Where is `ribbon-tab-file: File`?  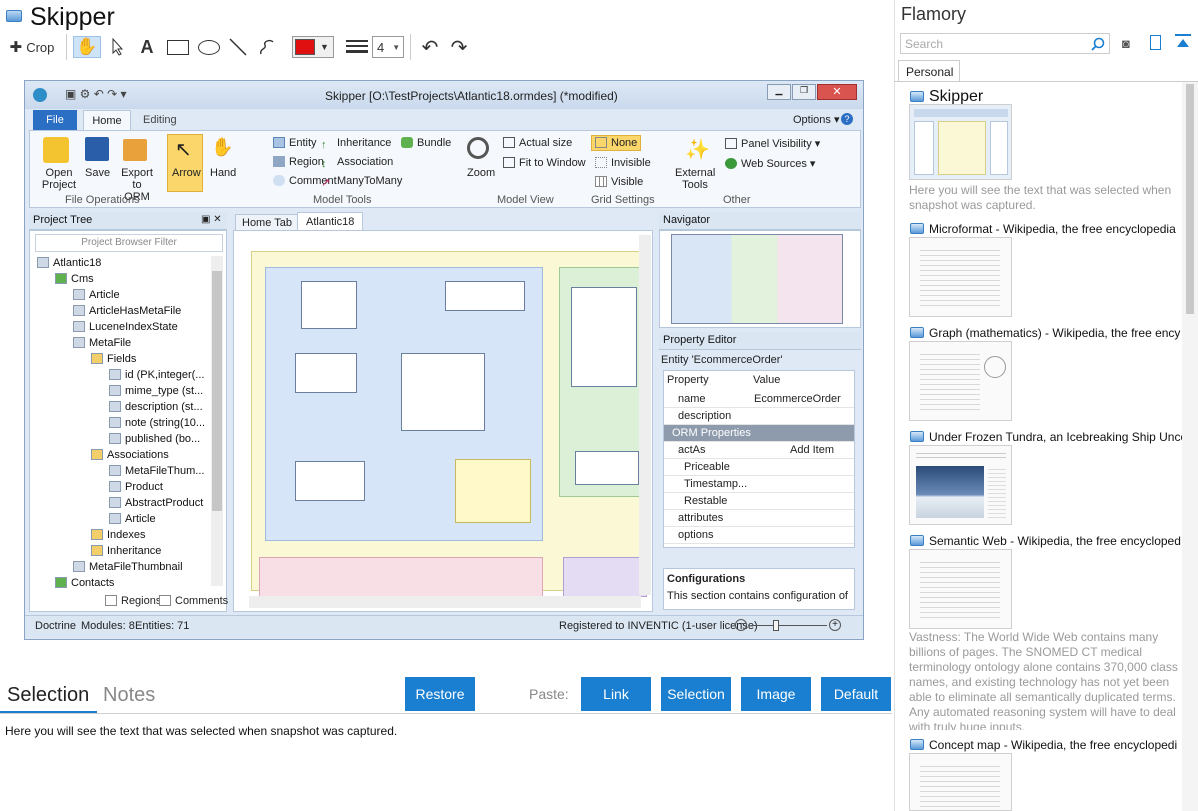 ribbon-tab-file: File is located at coordinates (55, 120).